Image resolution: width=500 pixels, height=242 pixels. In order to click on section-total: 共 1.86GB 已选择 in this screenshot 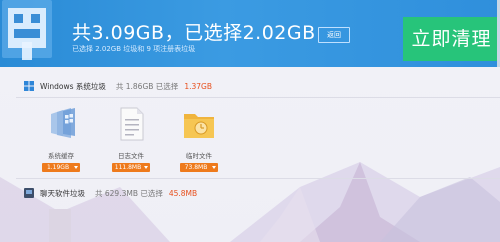, I will do `click(147, 86)`.